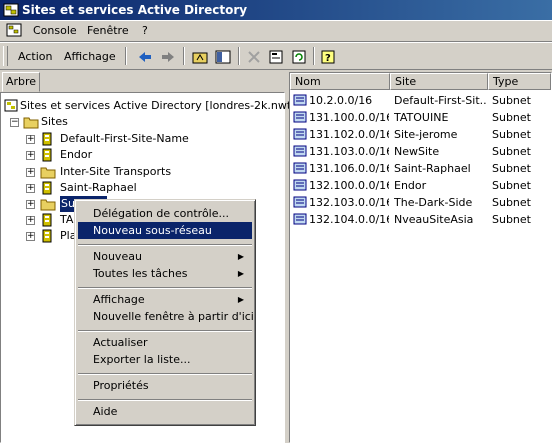  I want to click on cell-name: 132.103.0.0/16, so click(349, 202).